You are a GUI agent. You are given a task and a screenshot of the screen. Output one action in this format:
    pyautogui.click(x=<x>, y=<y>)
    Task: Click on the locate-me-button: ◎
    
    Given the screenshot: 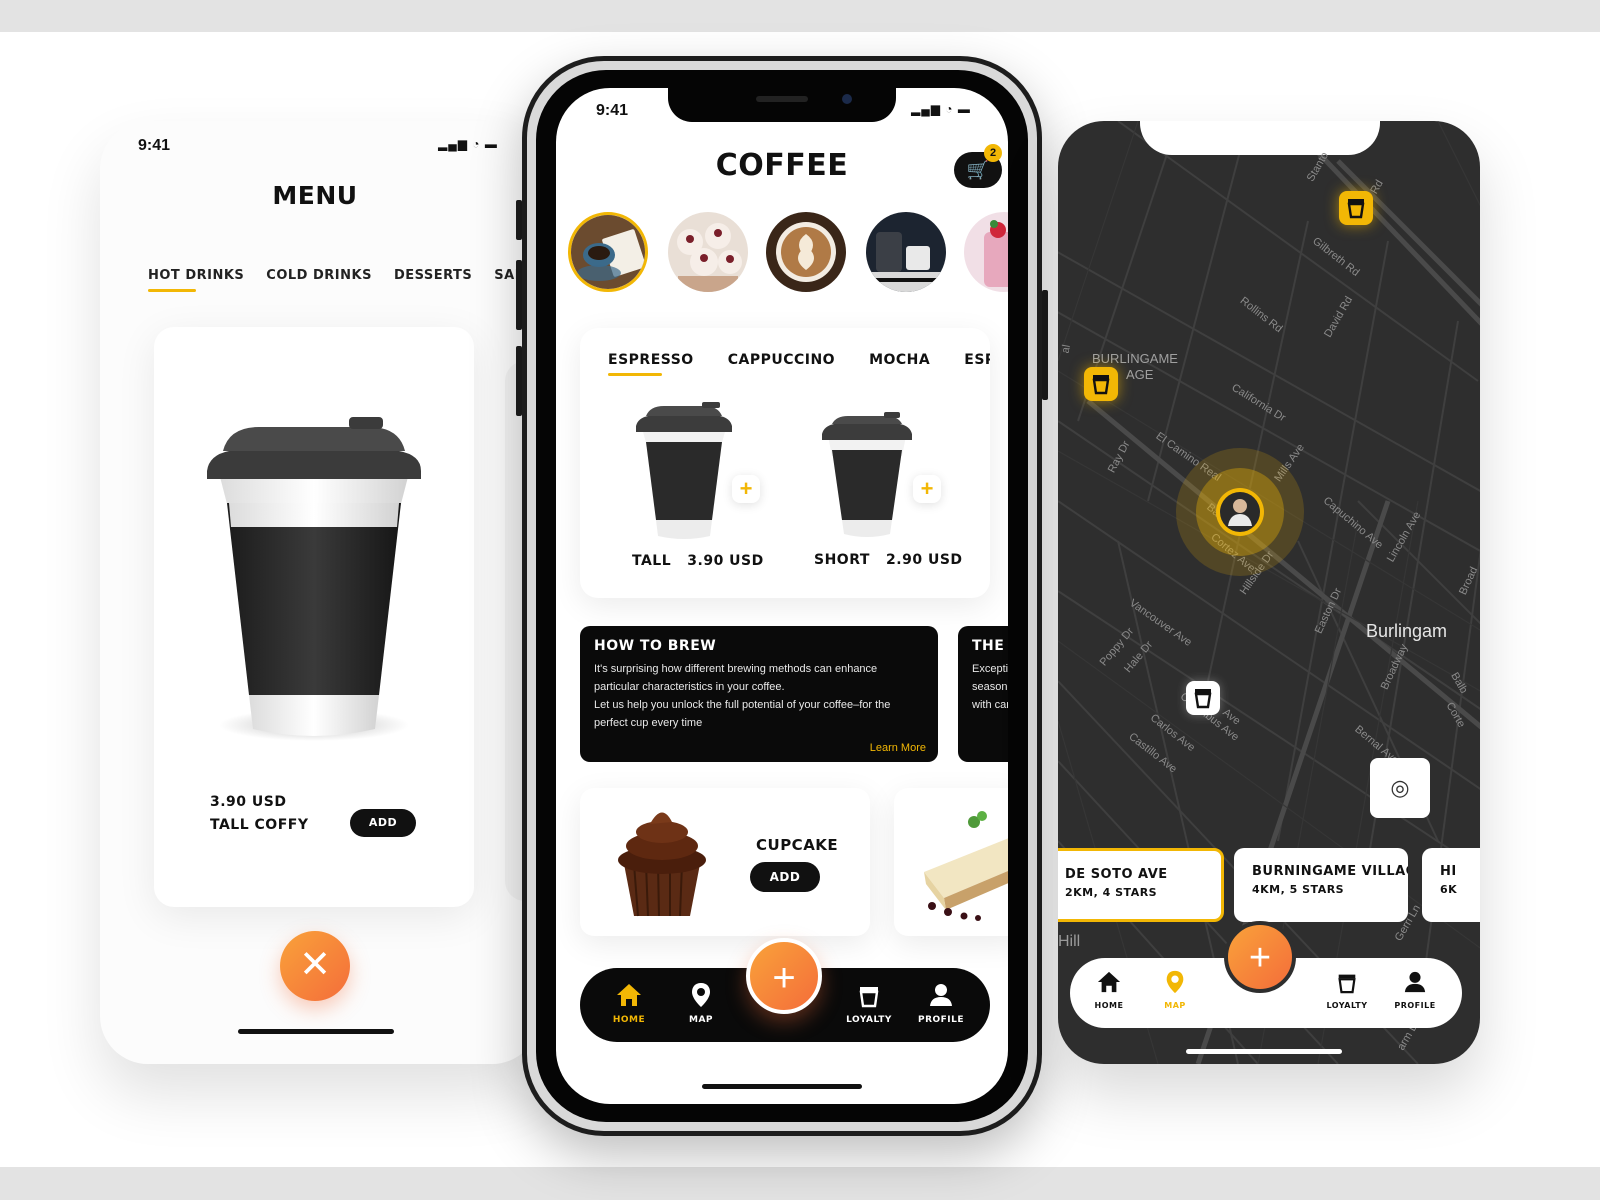 What is the action you would take?
    pyautogui.click(x=1400, y=788)
    